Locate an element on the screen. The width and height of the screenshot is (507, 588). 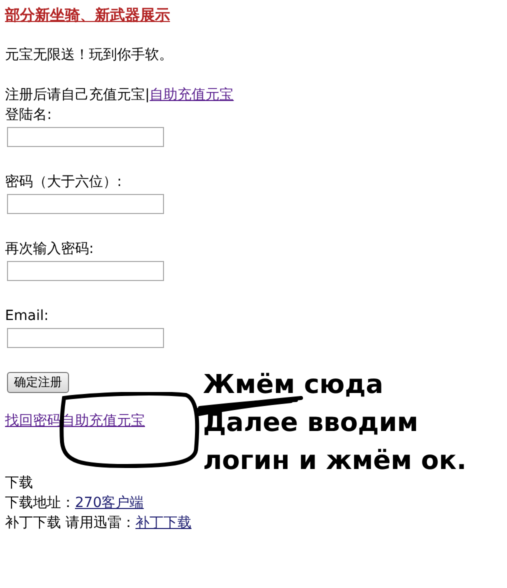
field-label: 登陆名: is located at coordinates (28, 115).